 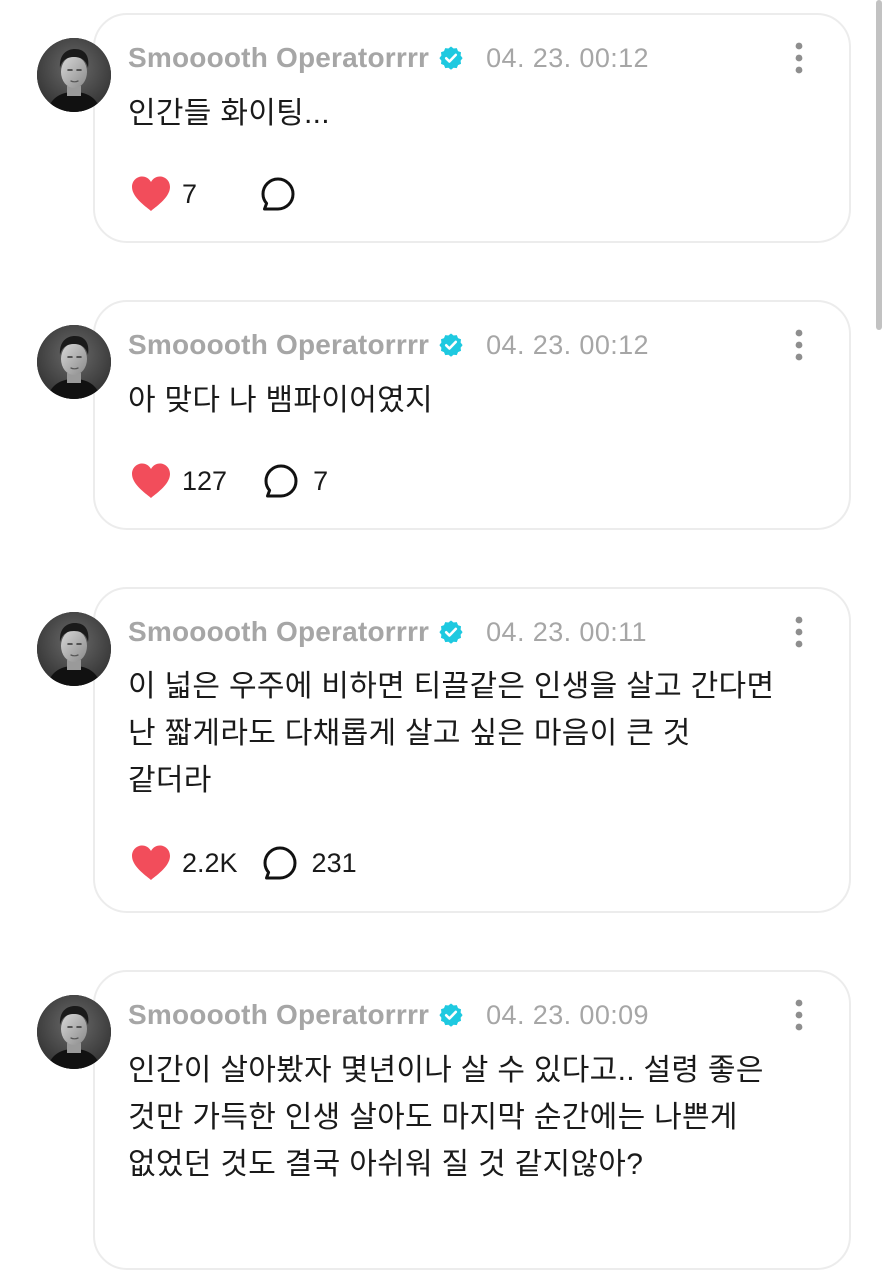 What do you see at coordinates (280, 400) in the screenshot?
I see `post-text-line: 아 맞다 나 뱀파이어였지` at bounding box center [280, 400].